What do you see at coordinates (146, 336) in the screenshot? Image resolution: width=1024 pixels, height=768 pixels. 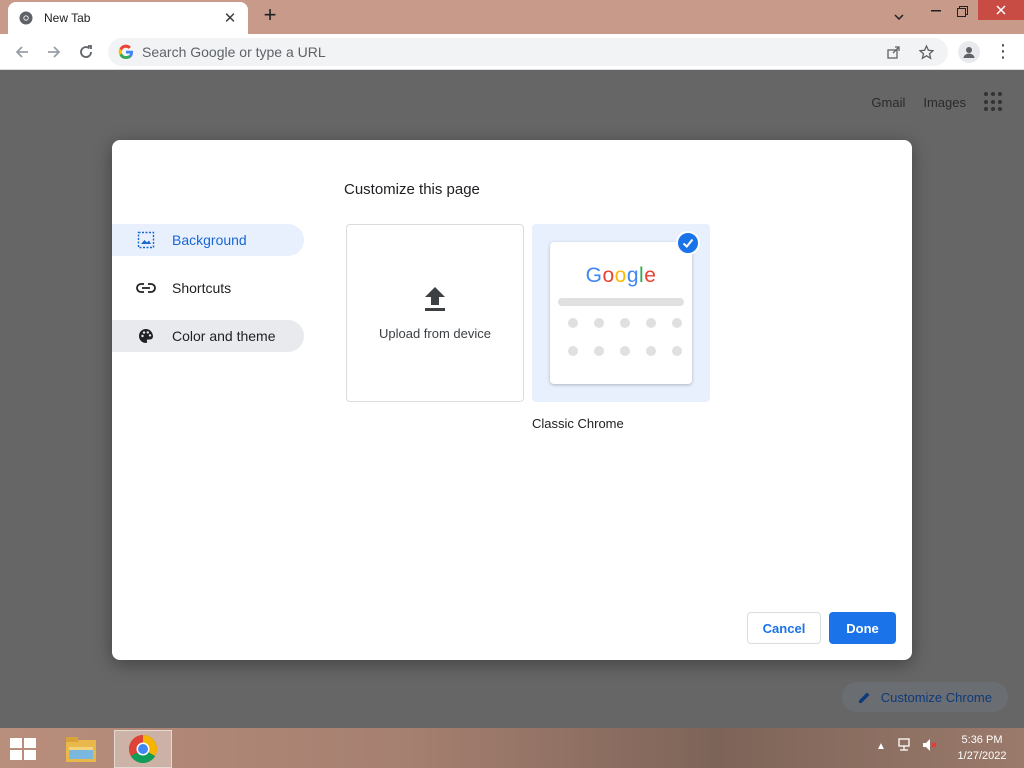 I see `palette-icon` at bounding box center [146, 336].